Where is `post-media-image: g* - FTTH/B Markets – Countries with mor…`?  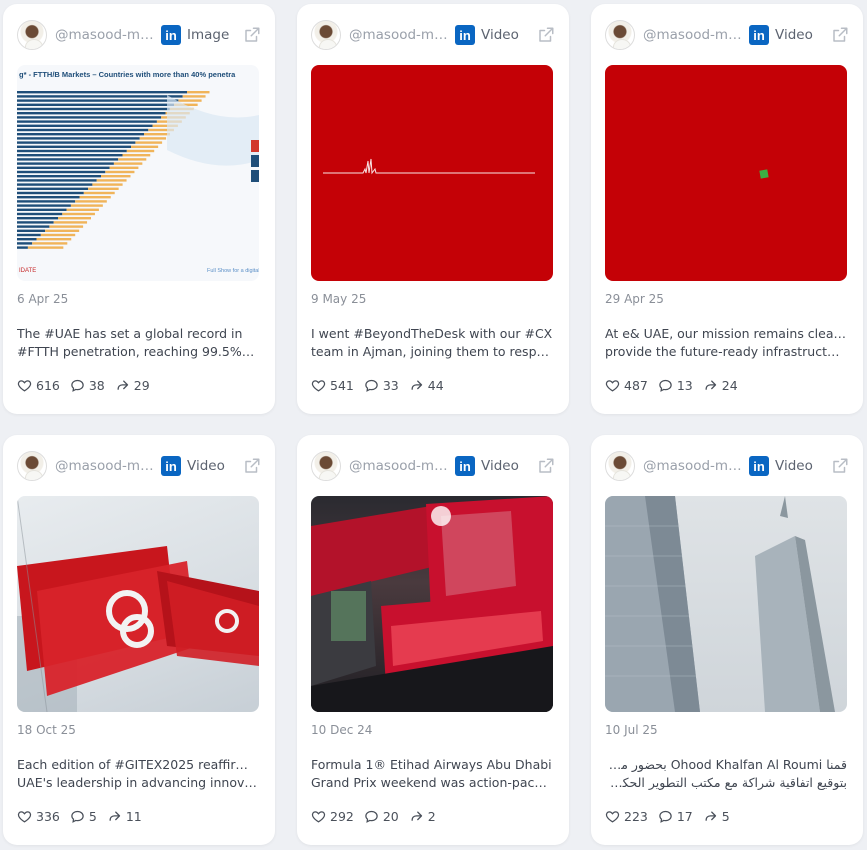
post-media-image: g* - FTTH/B Markets – Countries with mor… is located at coordinates (138, 173).